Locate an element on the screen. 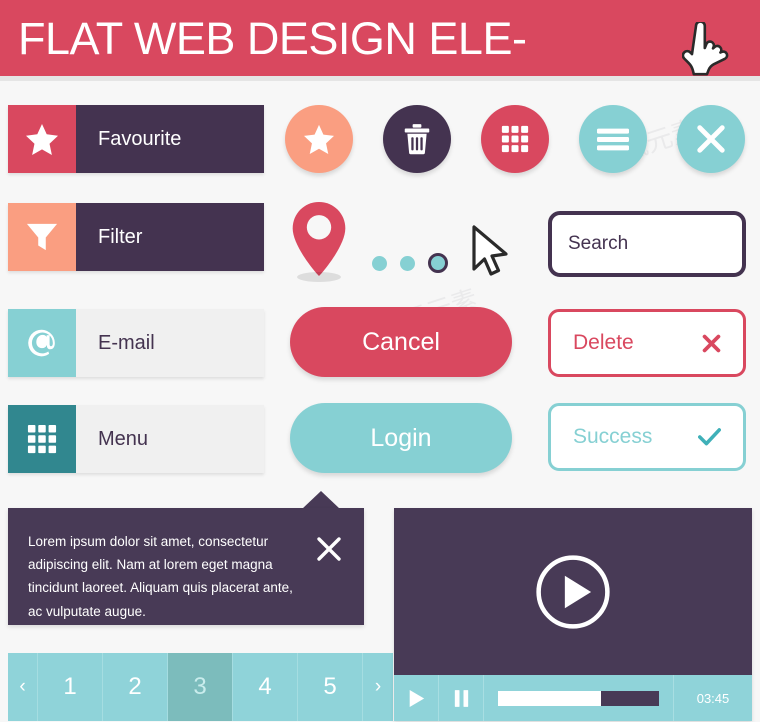  map-pin-icon is located at coordinates (319, 239).